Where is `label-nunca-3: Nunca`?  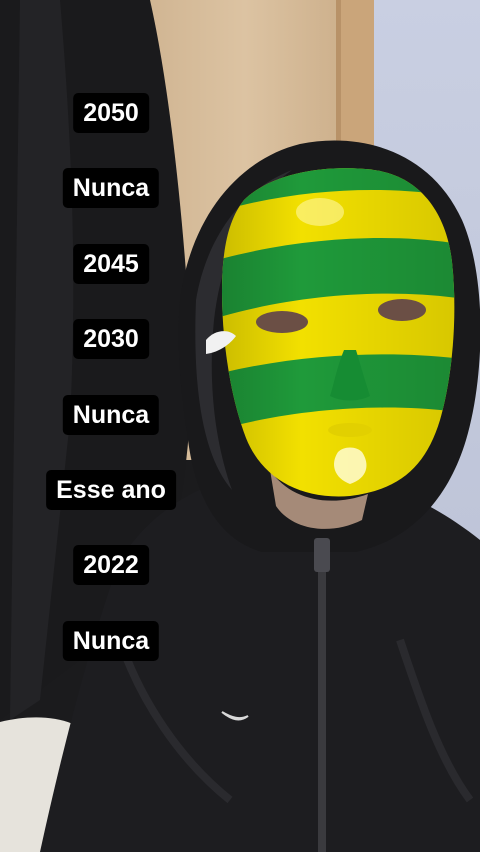 label-nunca-3: Nunca is located at coordinates (111, 641).